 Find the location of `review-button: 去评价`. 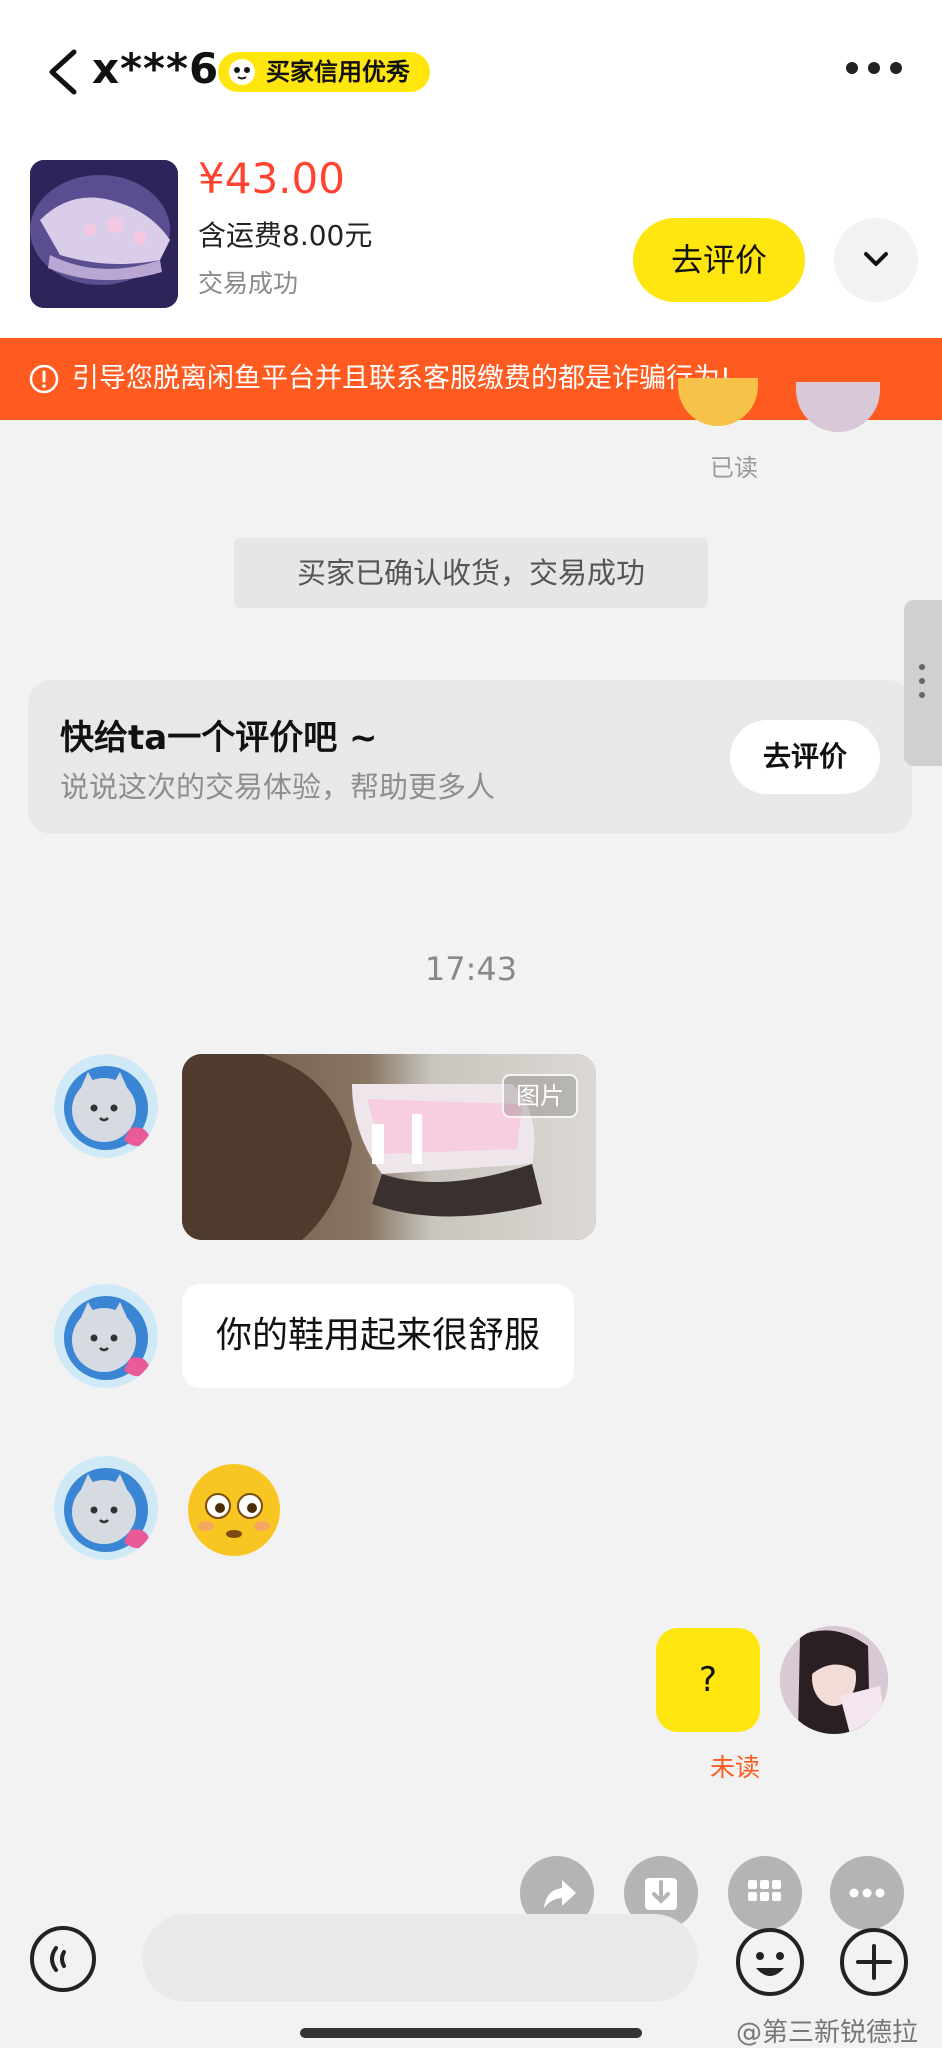

review-button: 去评价 is located at coordinates (719, 260).